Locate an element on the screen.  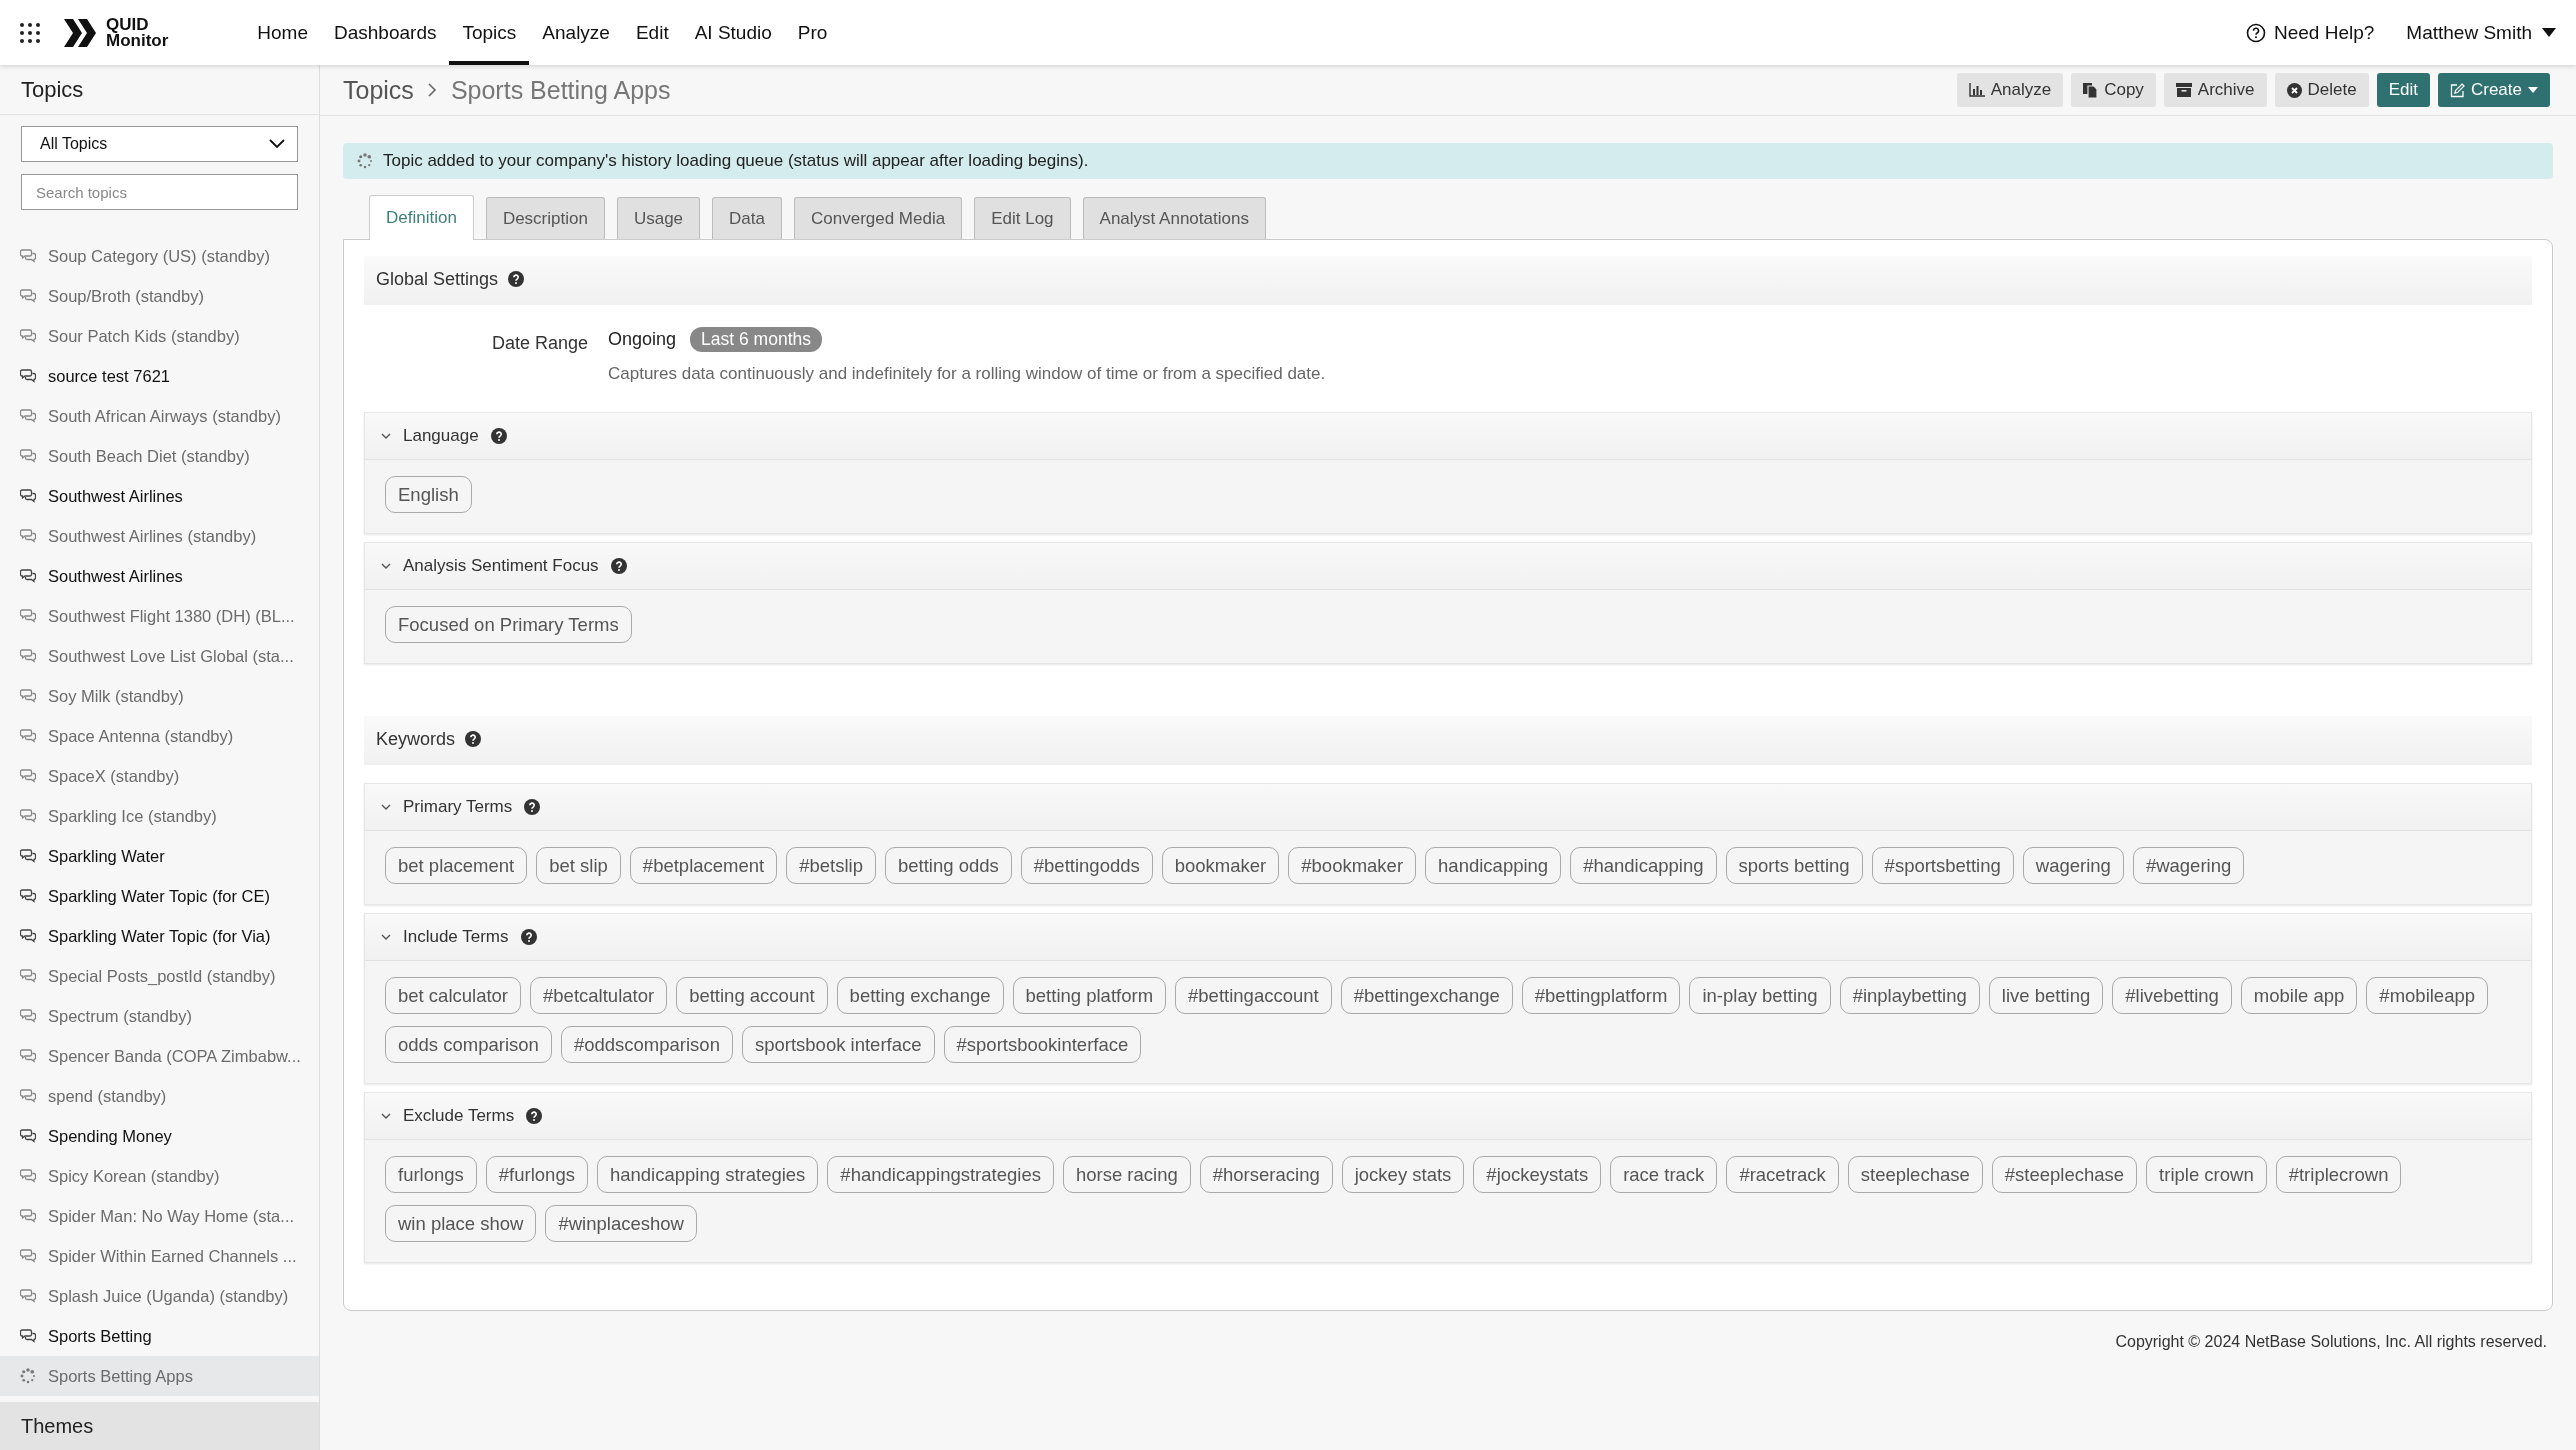
tab: Usage is located at coordinates (658, 218).